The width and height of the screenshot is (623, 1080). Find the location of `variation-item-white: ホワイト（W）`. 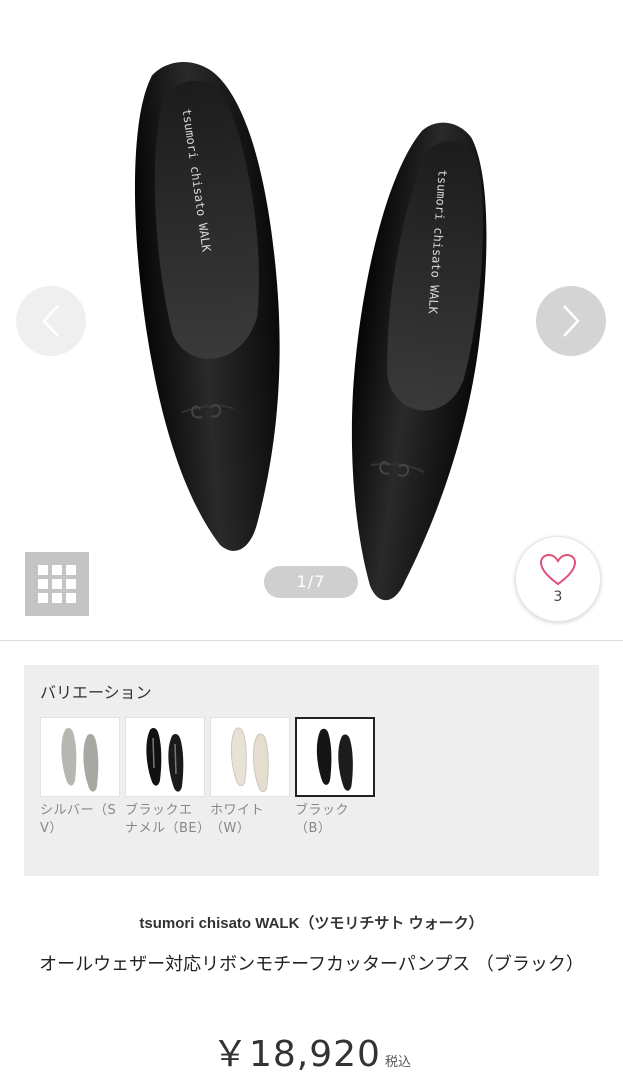

variation-item-white: ホワイト（W） is located at coordinates (250, 777).